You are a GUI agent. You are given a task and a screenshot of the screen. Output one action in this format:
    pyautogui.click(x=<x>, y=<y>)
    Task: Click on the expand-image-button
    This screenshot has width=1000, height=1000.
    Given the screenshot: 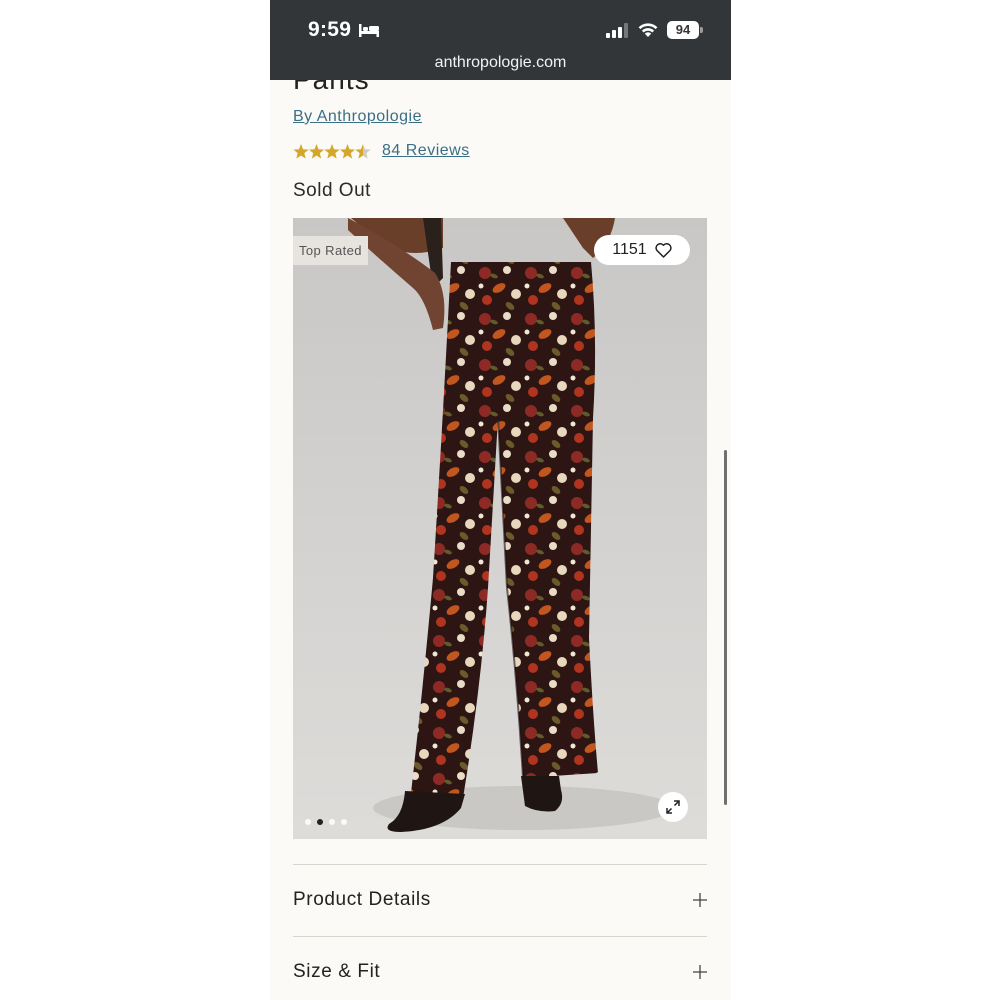 What is the action you would take?
    pyautogui.click(x=673, y=807)
    